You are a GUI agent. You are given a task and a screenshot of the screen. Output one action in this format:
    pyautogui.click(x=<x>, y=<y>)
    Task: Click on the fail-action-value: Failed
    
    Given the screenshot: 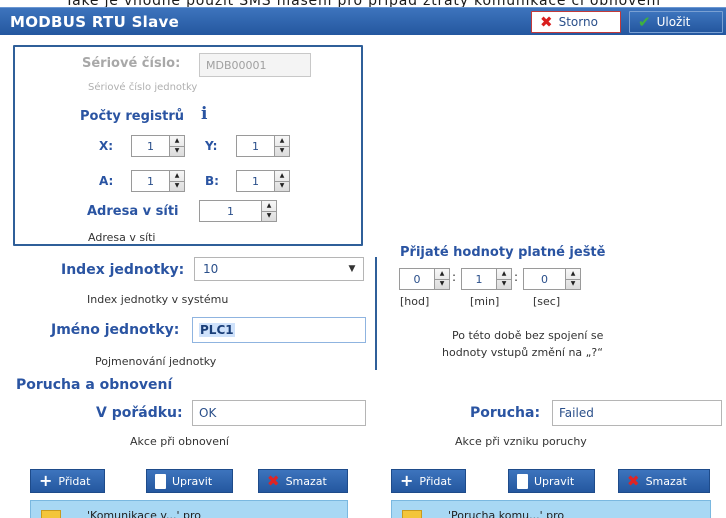 What is the action you would take?
    pyautogui.click(x=576, y=413)
    